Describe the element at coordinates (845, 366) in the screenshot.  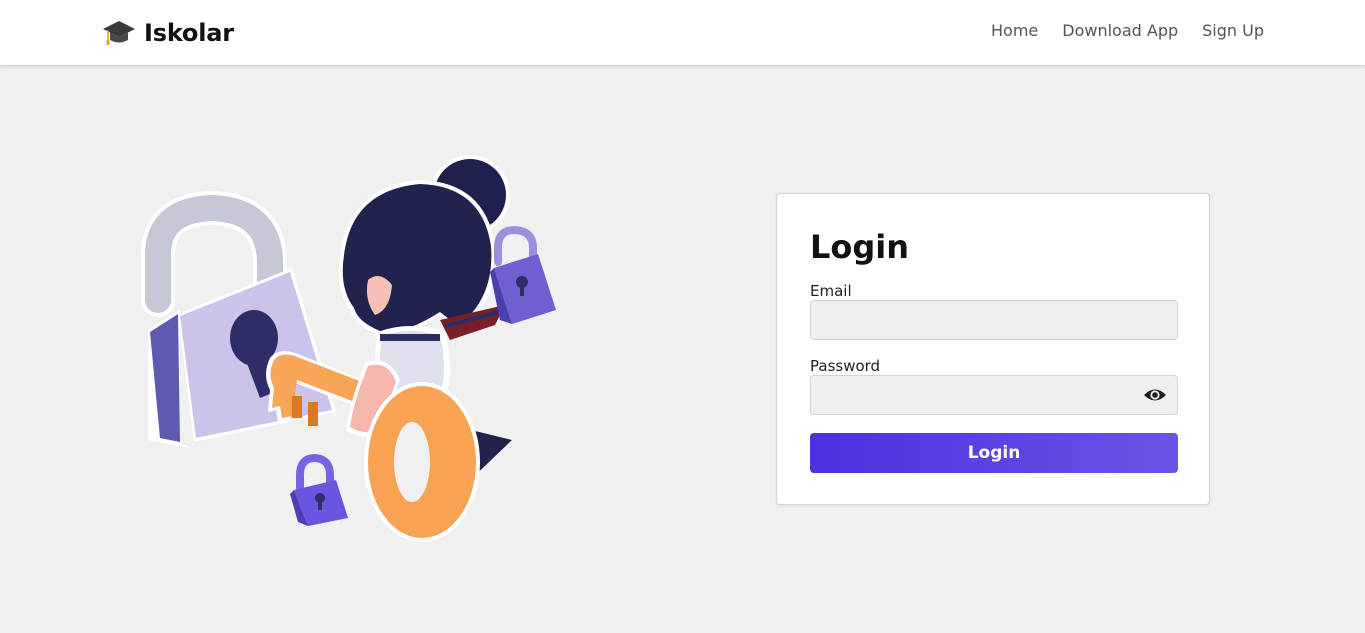
I see `password-label: Password` at that location.